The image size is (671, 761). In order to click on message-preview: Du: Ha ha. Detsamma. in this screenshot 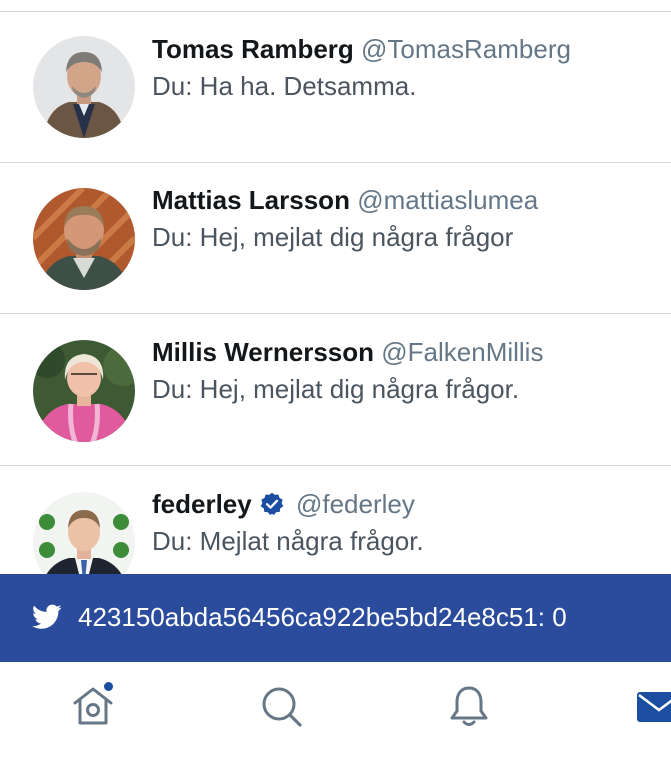, I will do `click(284, 86)`.